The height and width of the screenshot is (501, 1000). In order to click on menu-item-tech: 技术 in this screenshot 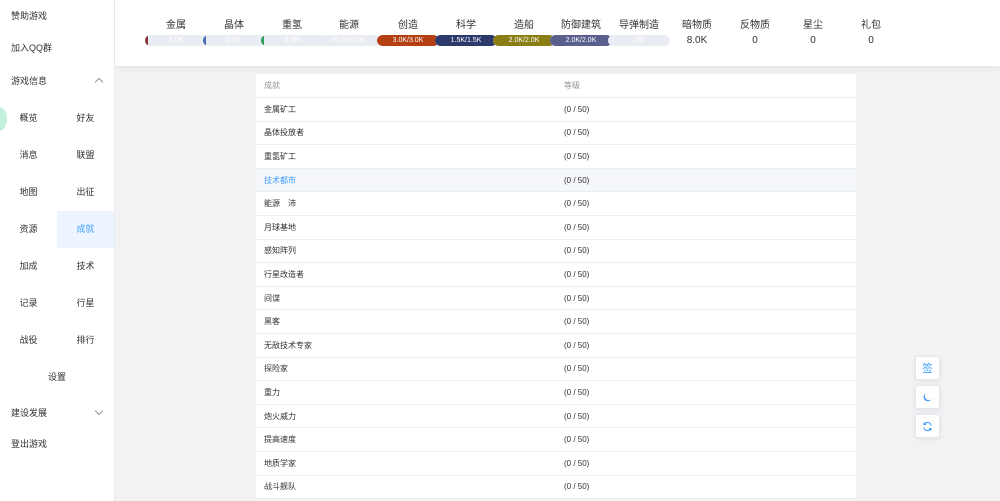, I will do `click(85, 266)`.